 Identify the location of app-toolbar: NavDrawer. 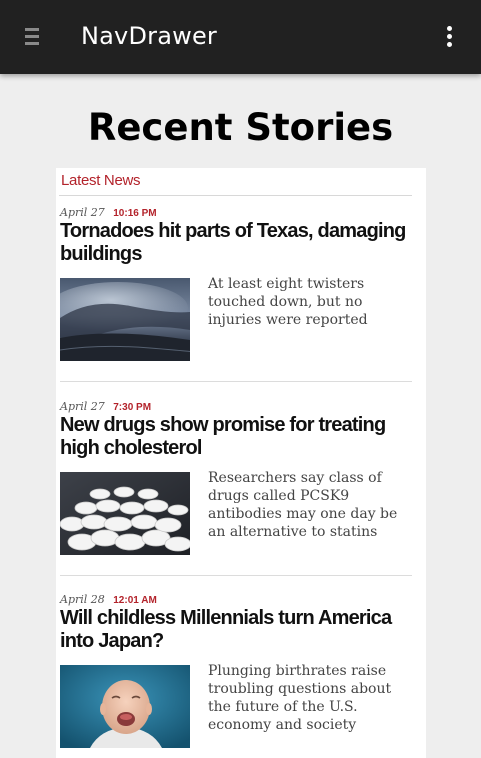
(240, 37).